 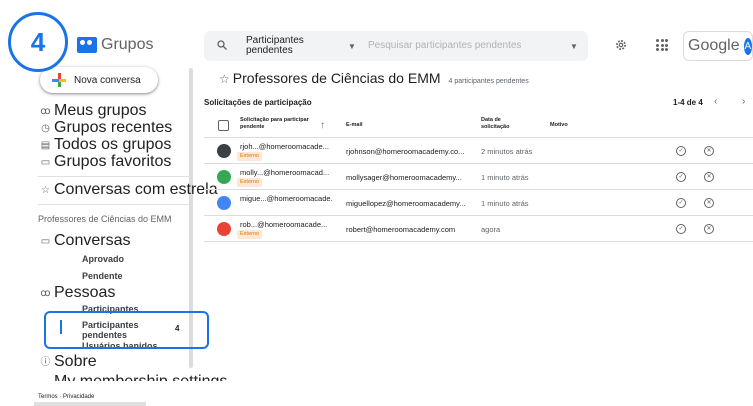 I want to click on chevron-left-icon: ‹, so click(x=715, y=101).